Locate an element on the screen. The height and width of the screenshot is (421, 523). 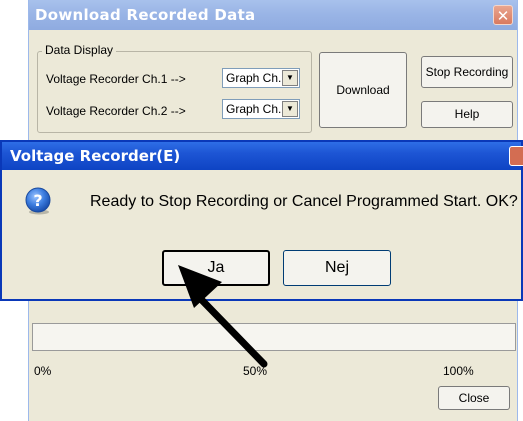
help-button: Help is located at coordinates (467, 114).